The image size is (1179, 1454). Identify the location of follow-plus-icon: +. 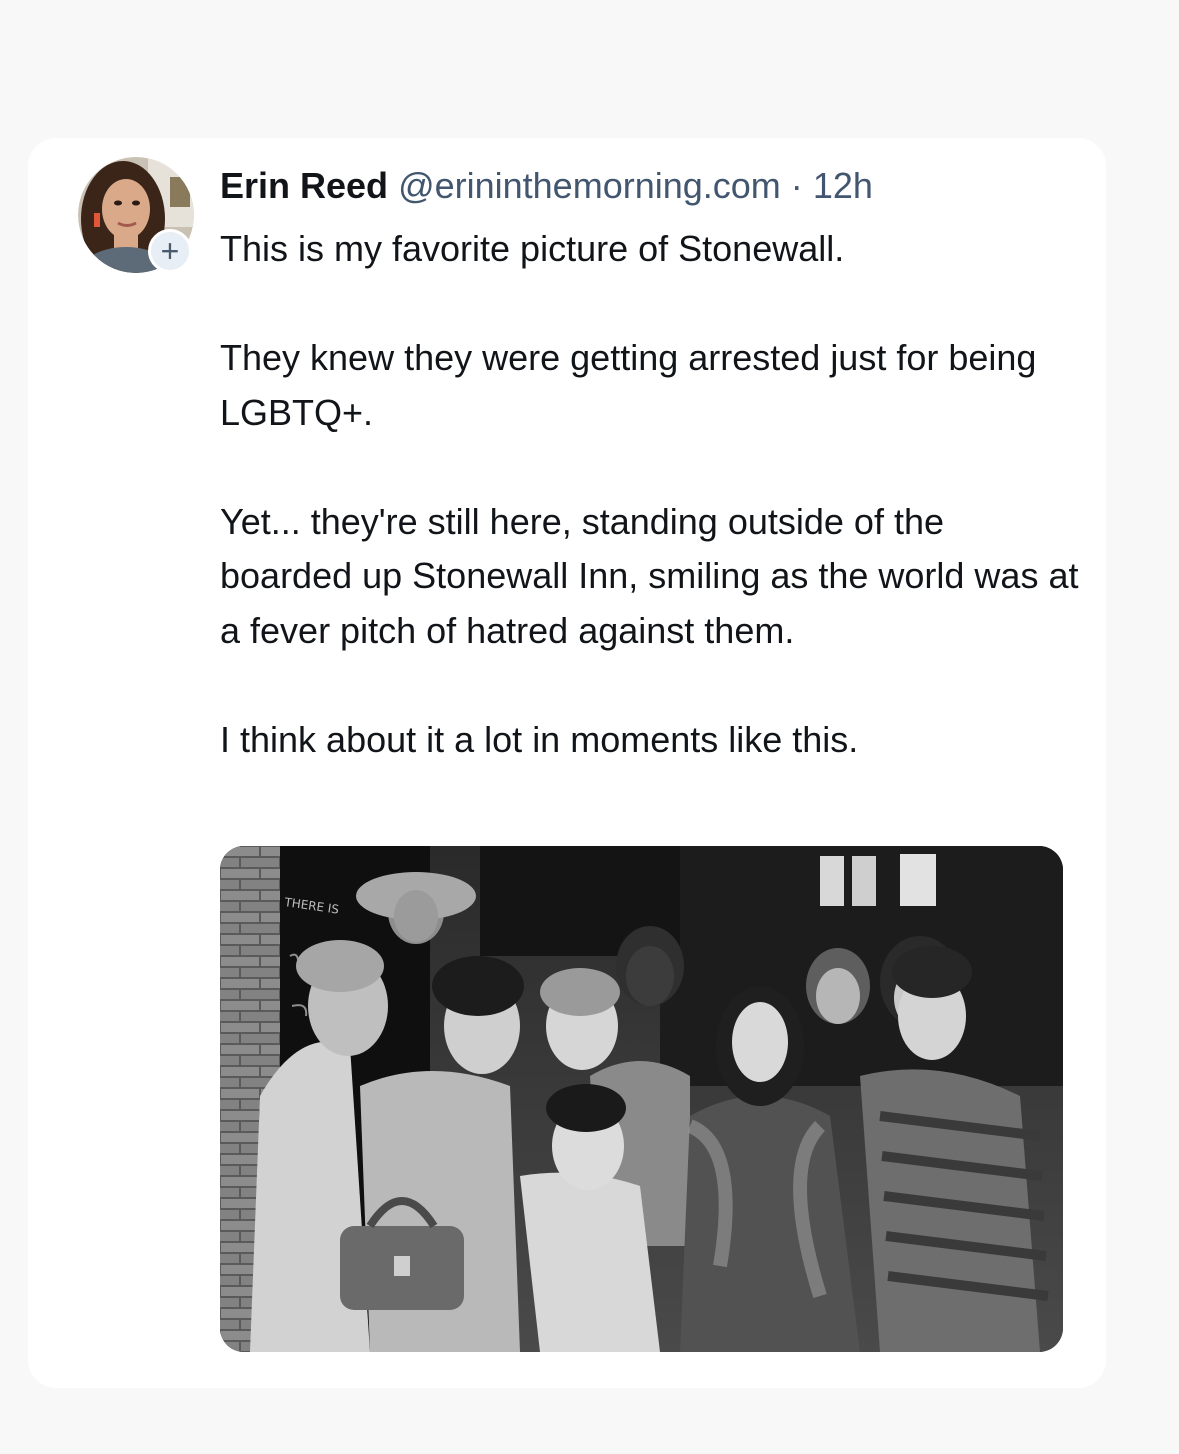
(170, 251).